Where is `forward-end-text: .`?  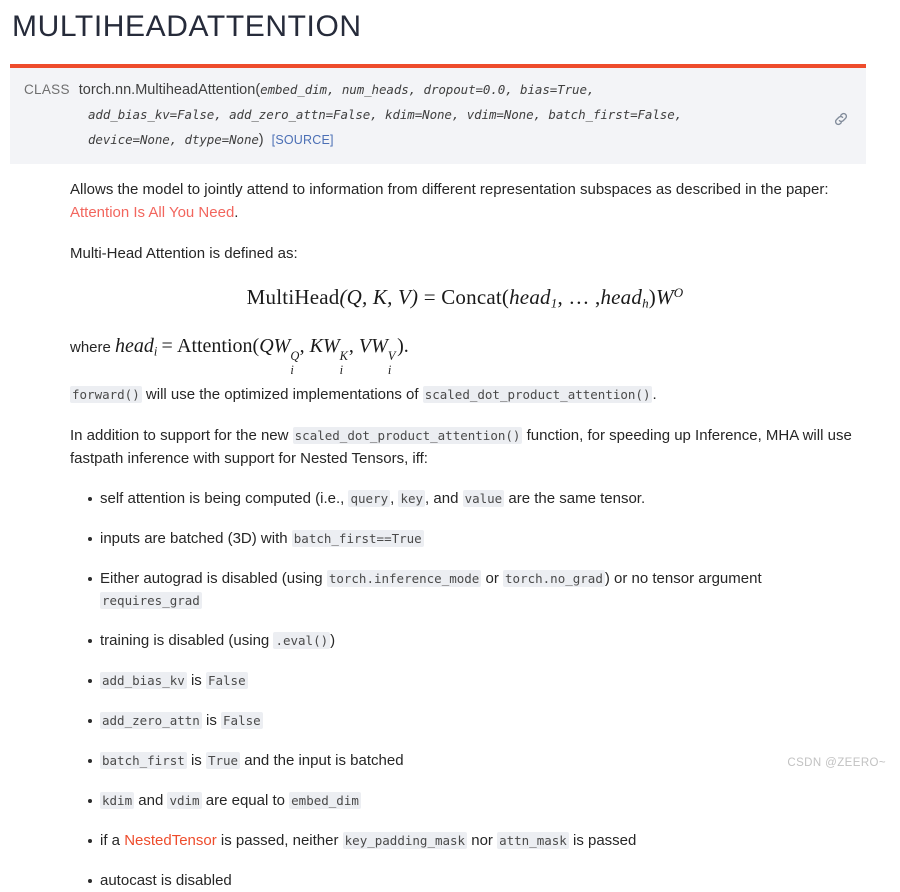
forward-end-text: . is located at coordinates (654, 395).